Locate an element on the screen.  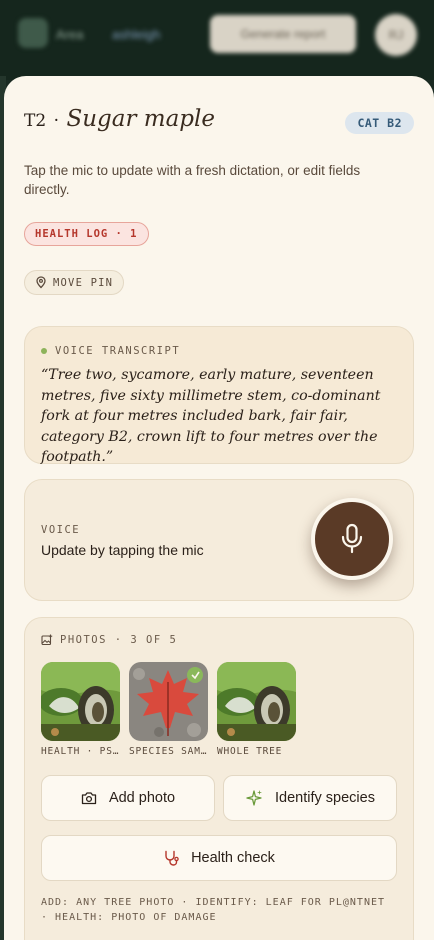
background-app-name: Area is located at coordinates (70, 34).